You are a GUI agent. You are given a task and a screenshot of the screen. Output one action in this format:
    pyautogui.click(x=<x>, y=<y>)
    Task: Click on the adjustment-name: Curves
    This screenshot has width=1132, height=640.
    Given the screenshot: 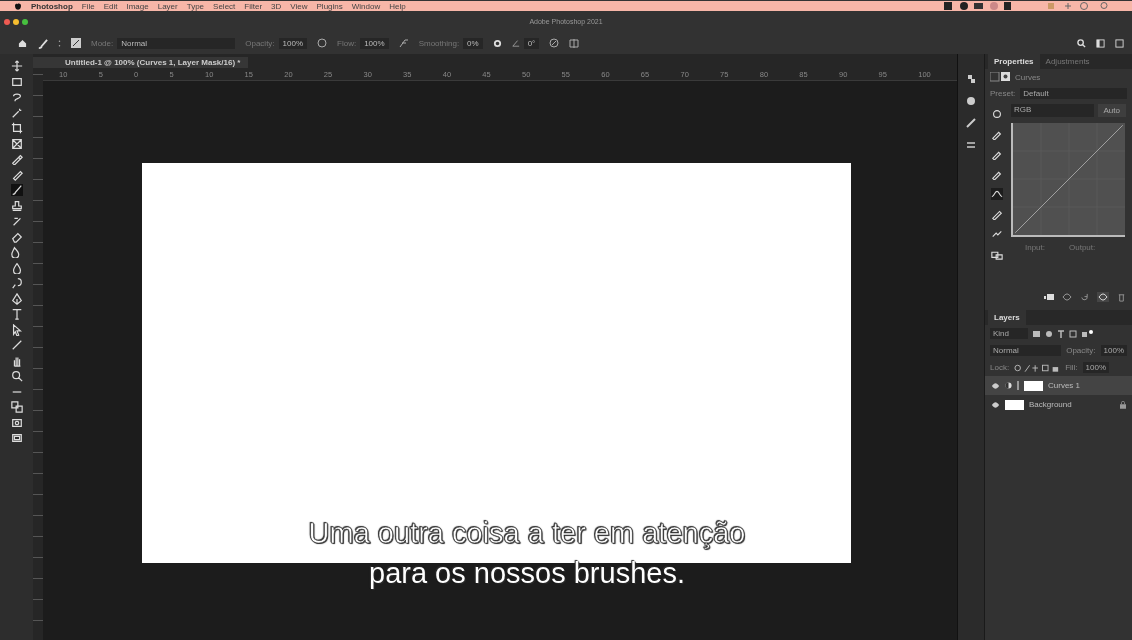 What is the action you would take?
    pyautogui.click(x=1028, y=77)
    